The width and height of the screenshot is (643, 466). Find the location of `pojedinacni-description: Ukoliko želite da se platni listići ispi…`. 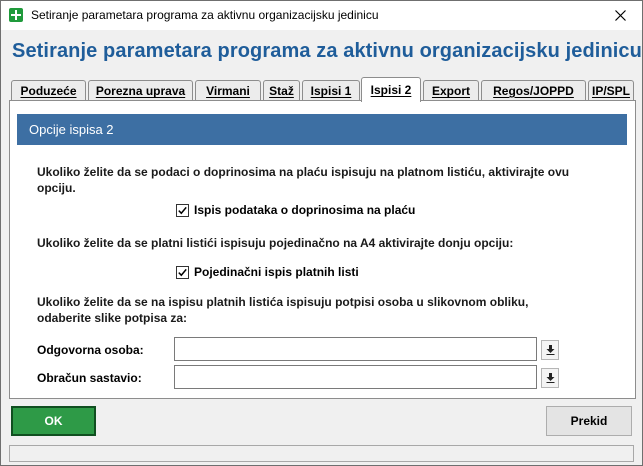

pojedinacni-description: Ukoliko želite da se platni listići ispi… is located at coordinates (275, 243).